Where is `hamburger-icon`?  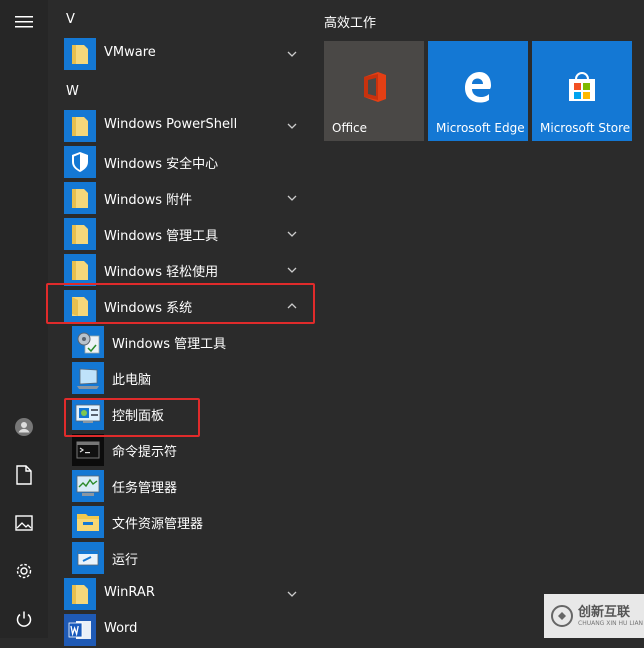 hamburger-icon is located at coordinates (24, 22).